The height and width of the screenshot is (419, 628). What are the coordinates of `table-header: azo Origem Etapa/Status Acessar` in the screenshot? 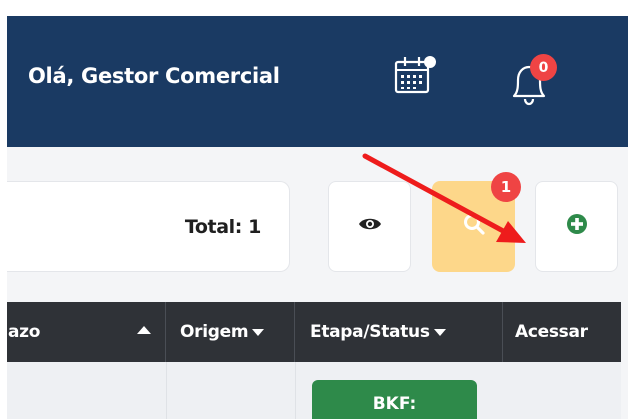 It's located at (314, 332).